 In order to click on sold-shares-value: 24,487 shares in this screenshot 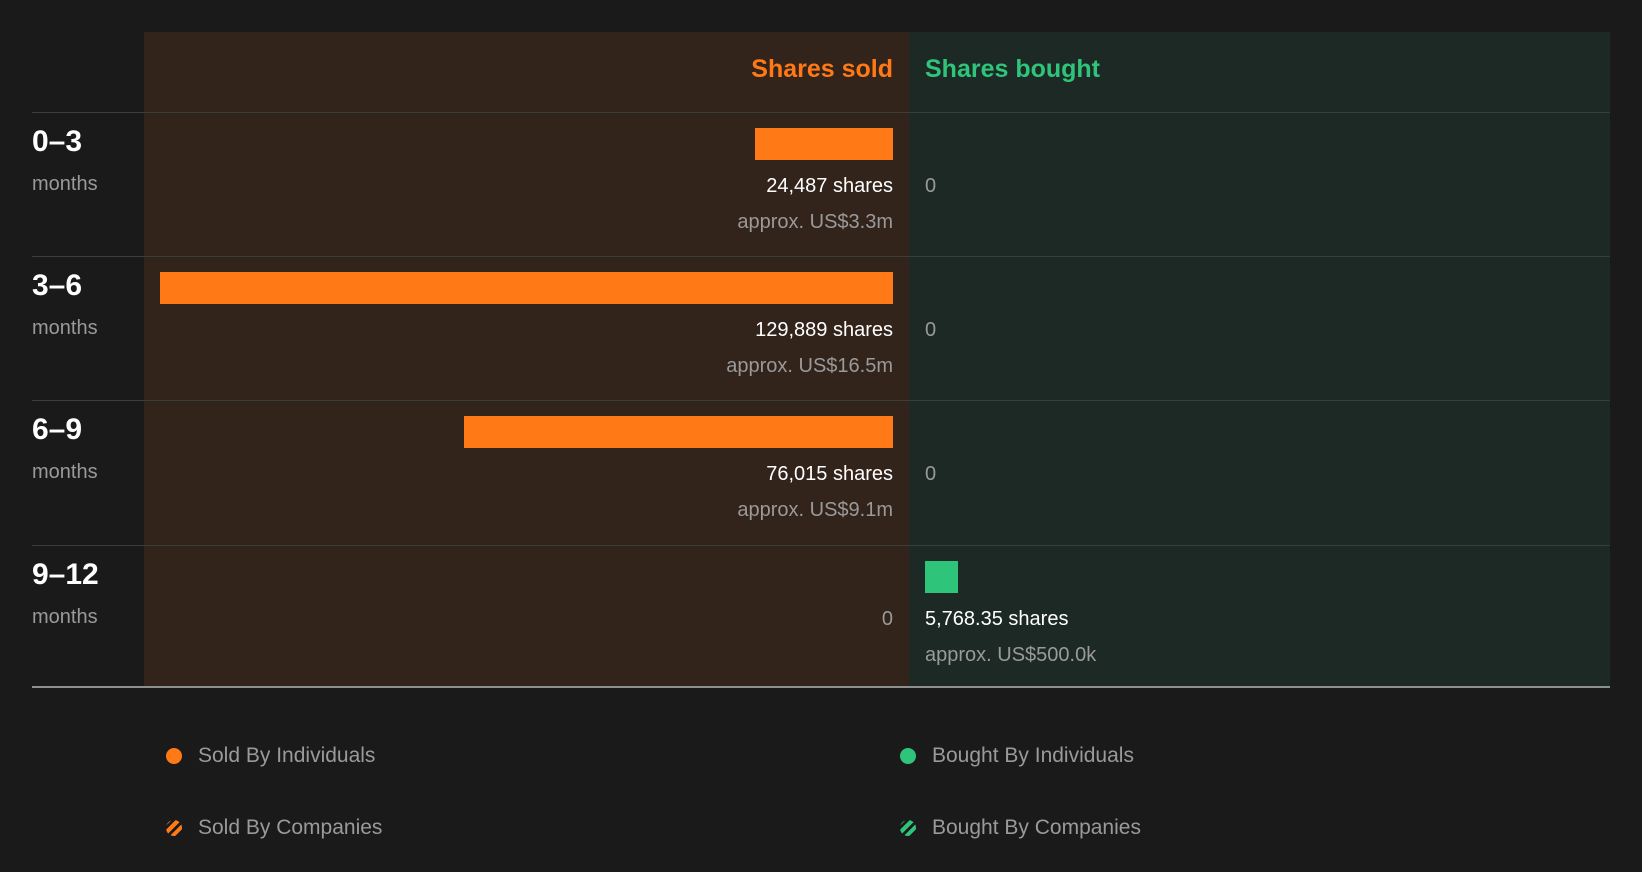, I will do `click(829, 186)`.